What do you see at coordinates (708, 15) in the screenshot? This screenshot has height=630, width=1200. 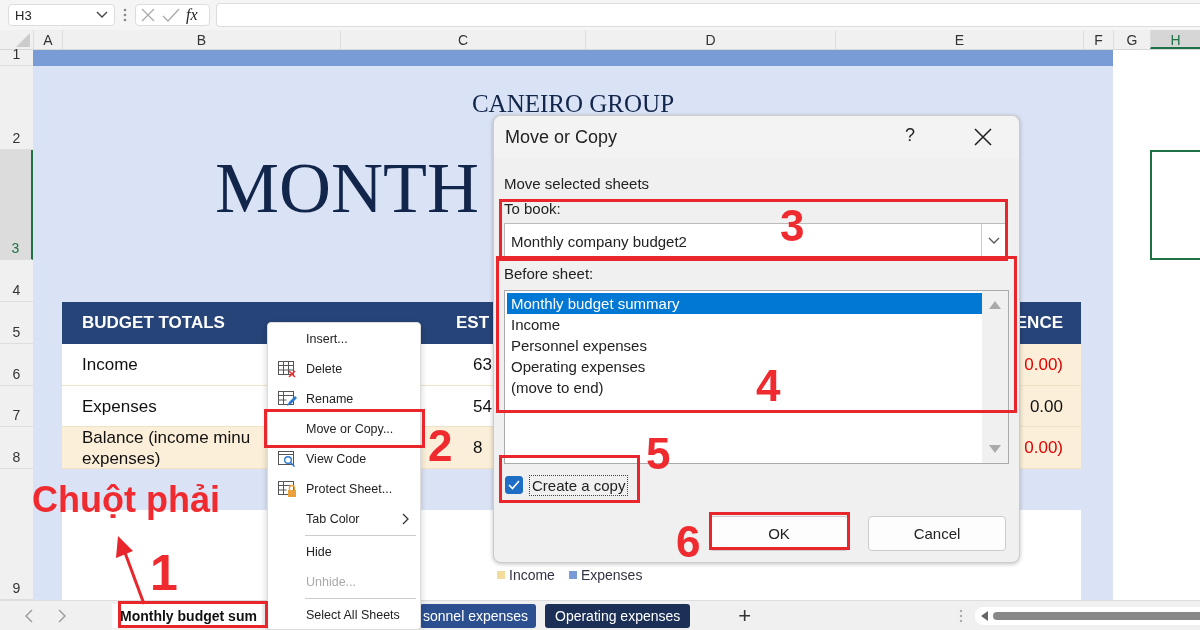 I see `formula-input` at bounding box center [708, 15].